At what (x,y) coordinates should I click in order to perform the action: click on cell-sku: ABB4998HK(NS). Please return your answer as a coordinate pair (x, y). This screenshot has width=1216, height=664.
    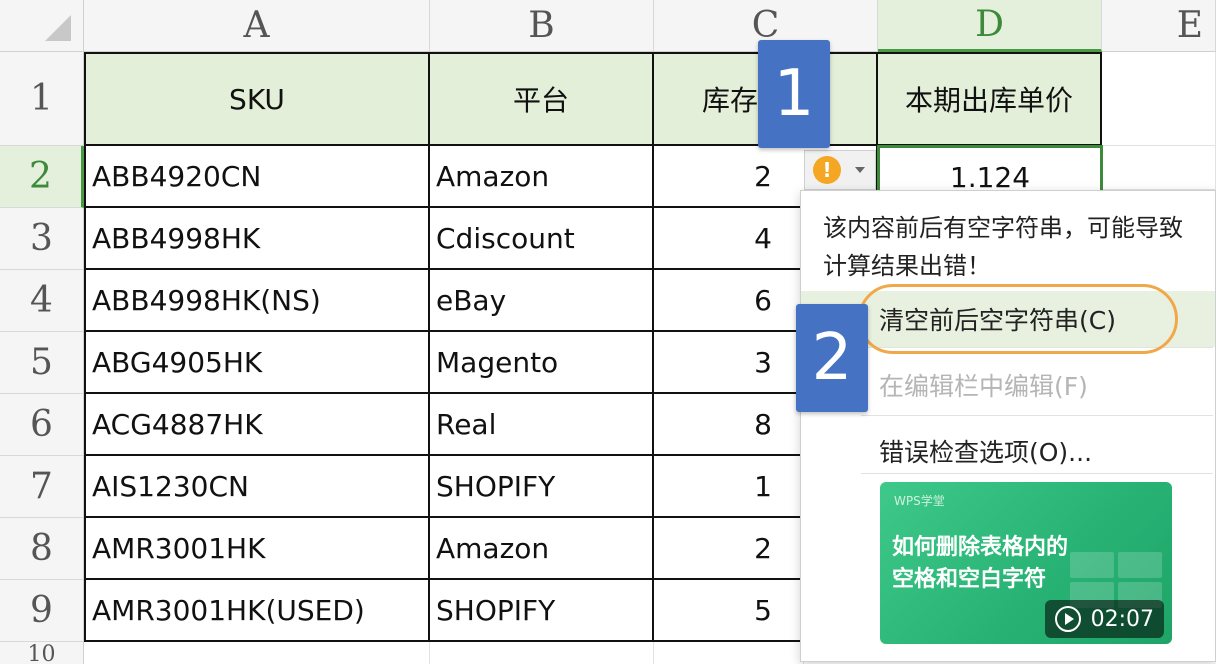
    Looking at the image, I should click on (257, 301).